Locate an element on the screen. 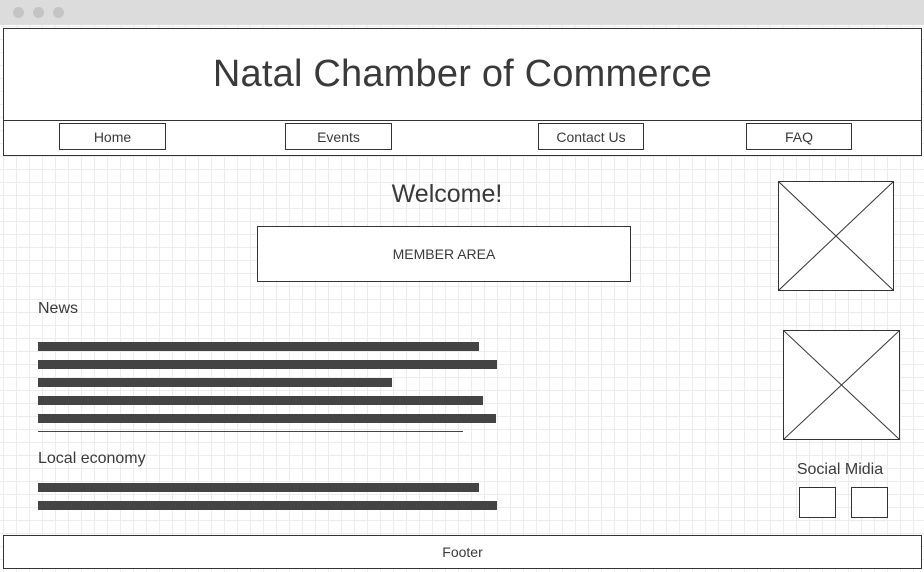  nav-home-button: Home is located at coordinates (112, 136).